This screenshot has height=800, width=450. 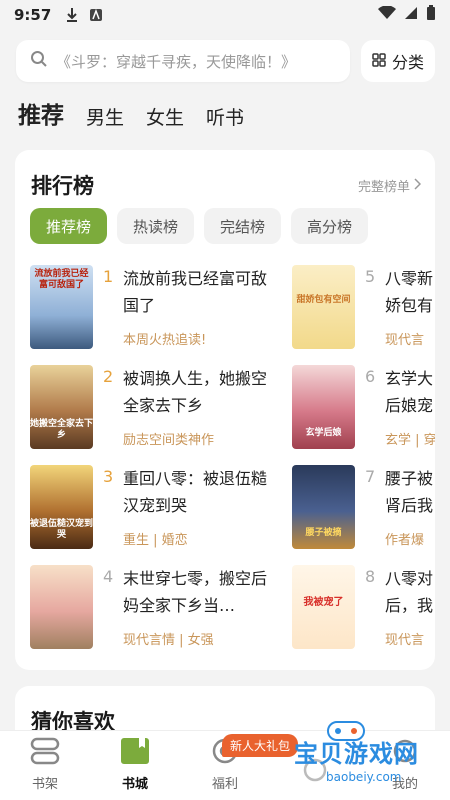 What do you see at coordinates (199, 226) in the screenshot?
I see `ranking-tabs: 推荐榜 热读榜 完结榜 高分榜` at bounding box center [199, 226].